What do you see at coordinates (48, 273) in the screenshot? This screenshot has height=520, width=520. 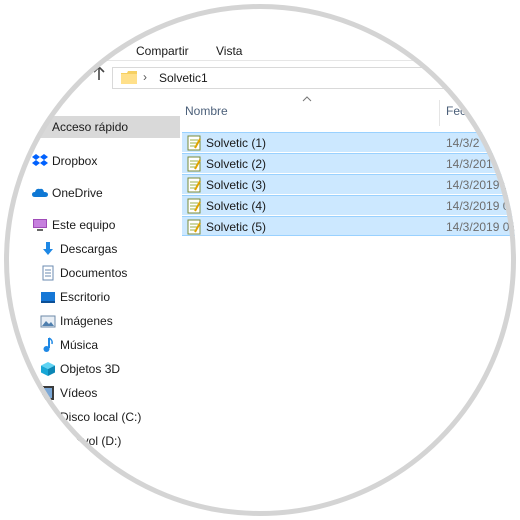 I see `document-icon` at bounding box center [48, 273].